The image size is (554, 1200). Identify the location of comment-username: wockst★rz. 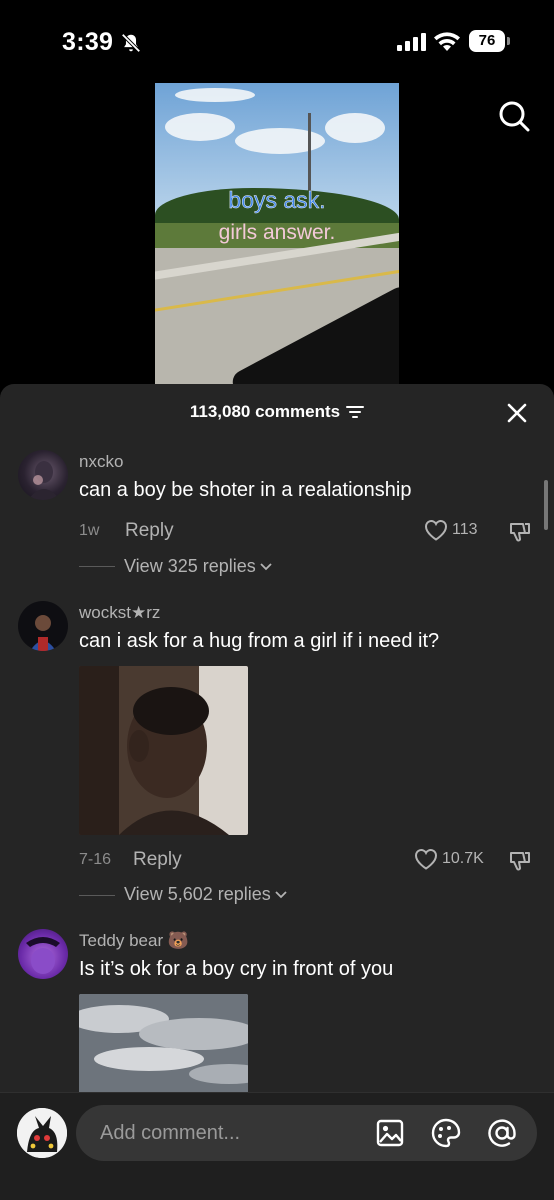
(119, 613).